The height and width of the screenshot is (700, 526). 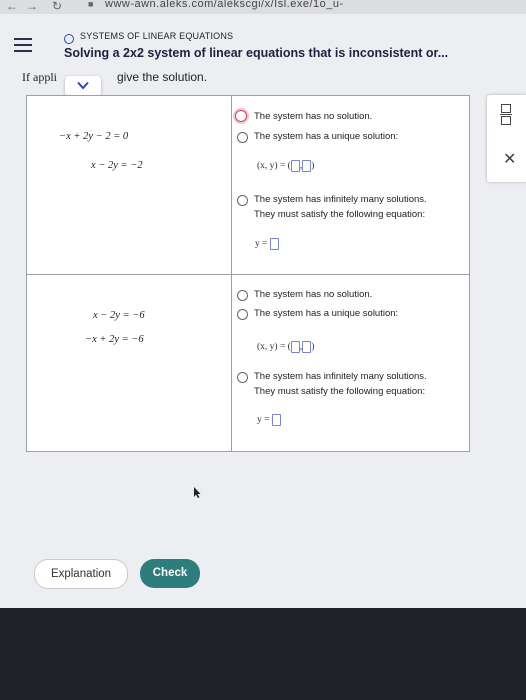 What do you see at coordinates (506, 114) in the screenshot?
I see `fraction-icon` at bounding box center [506, 114].